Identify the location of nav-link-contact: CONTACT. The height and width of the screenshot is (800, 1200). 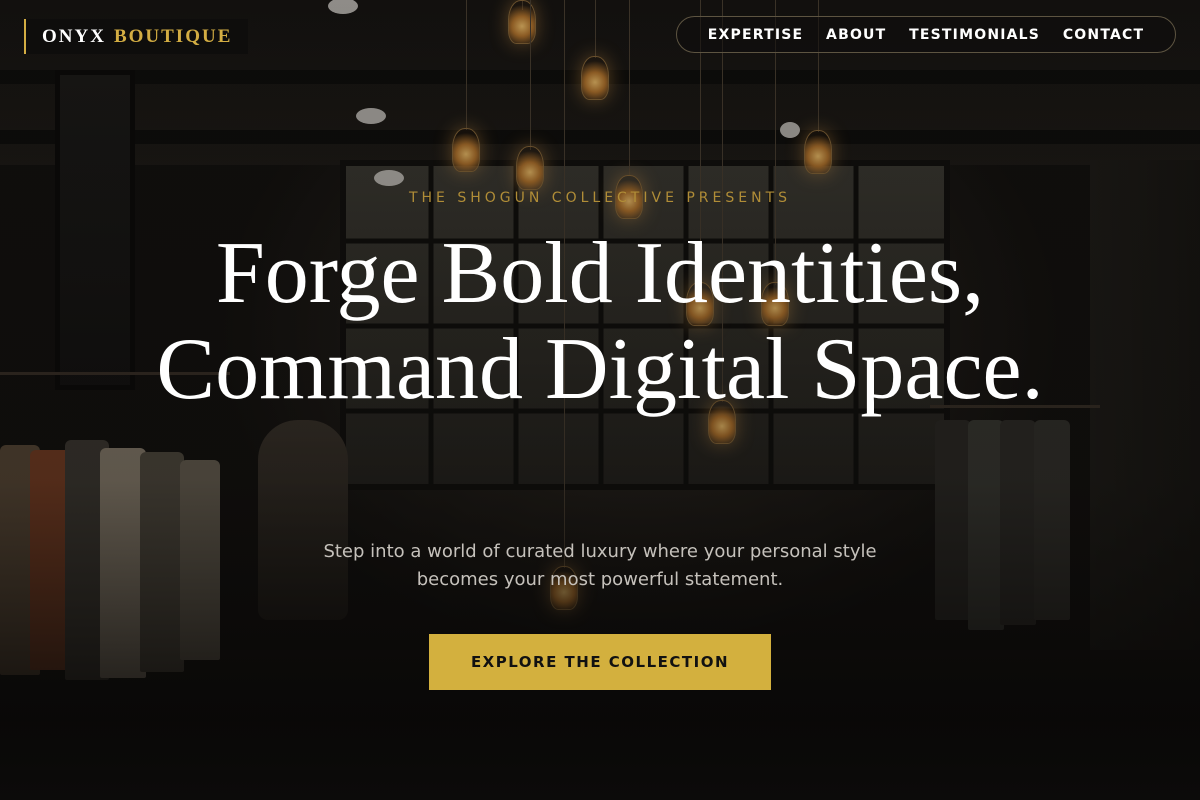
(1103, 35).